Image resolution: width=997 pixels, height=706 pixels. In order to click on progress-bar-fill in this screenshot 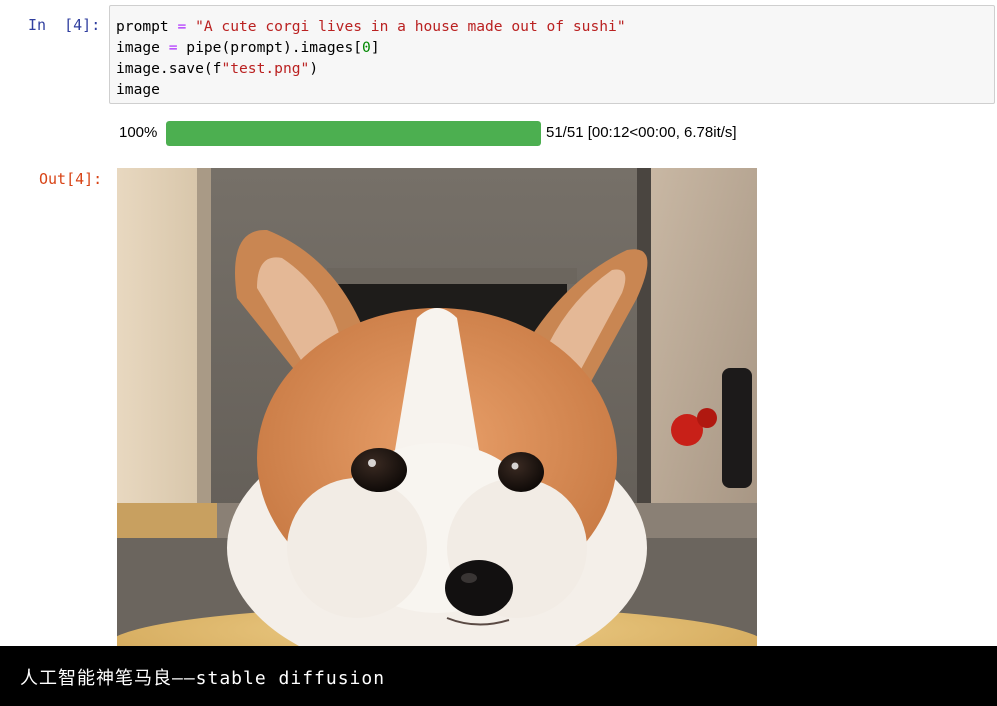, I will do `click(353, 133)`.